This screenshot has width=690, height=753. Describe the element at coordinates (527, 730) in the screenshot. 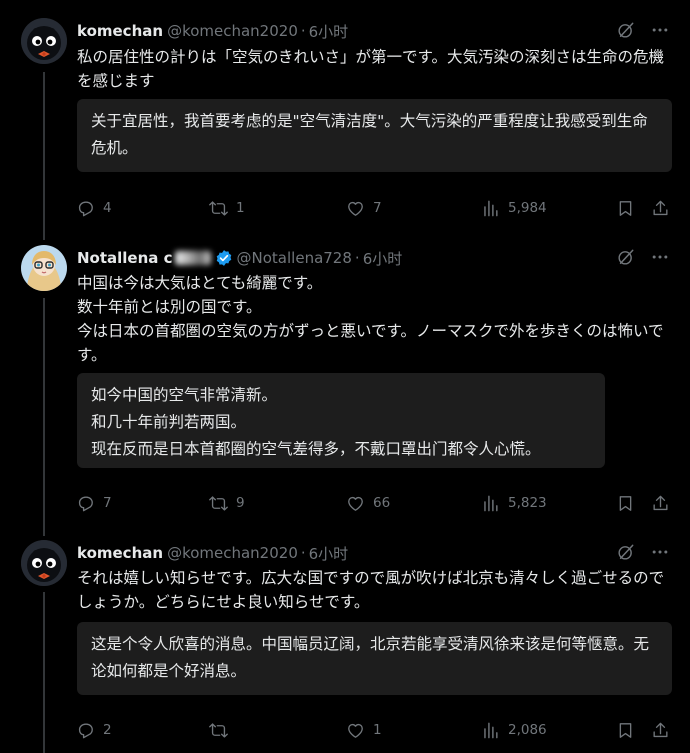

I see `views-count: 2,086` at that location.